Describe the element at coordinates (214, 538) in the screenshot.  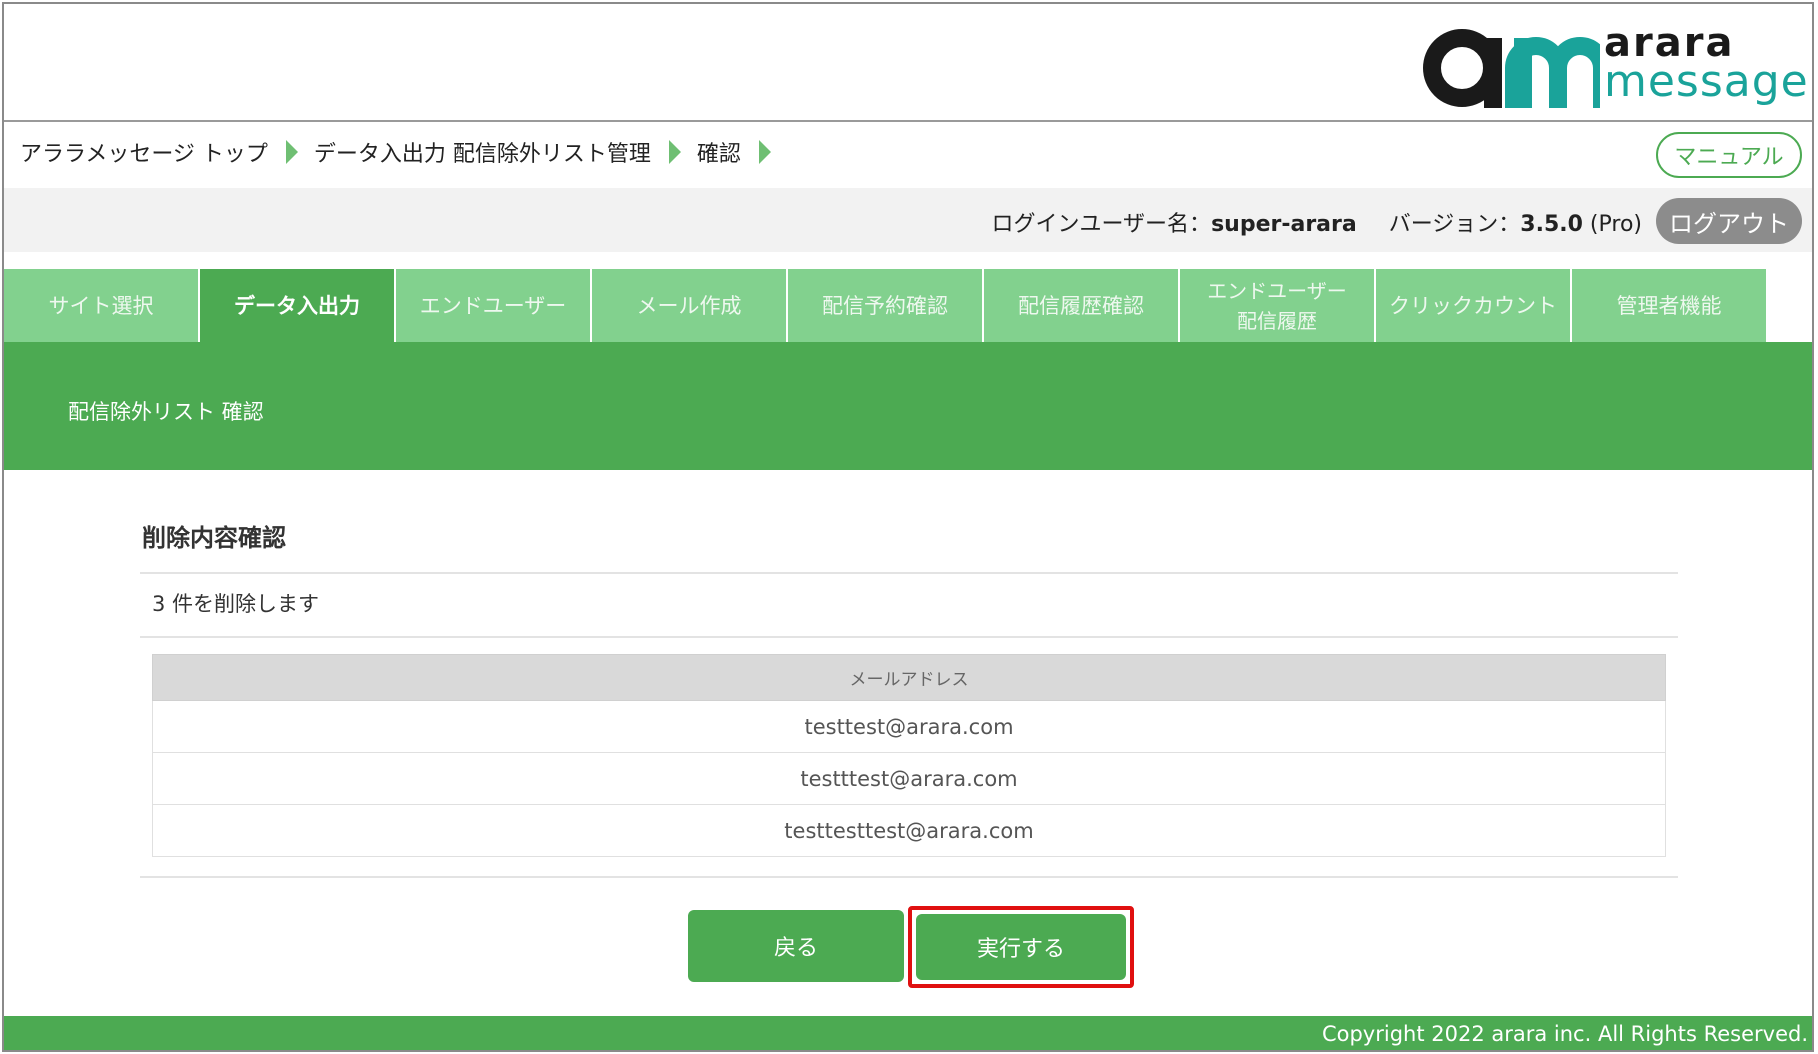
I see `content-title: 削除内容確認` at that location.